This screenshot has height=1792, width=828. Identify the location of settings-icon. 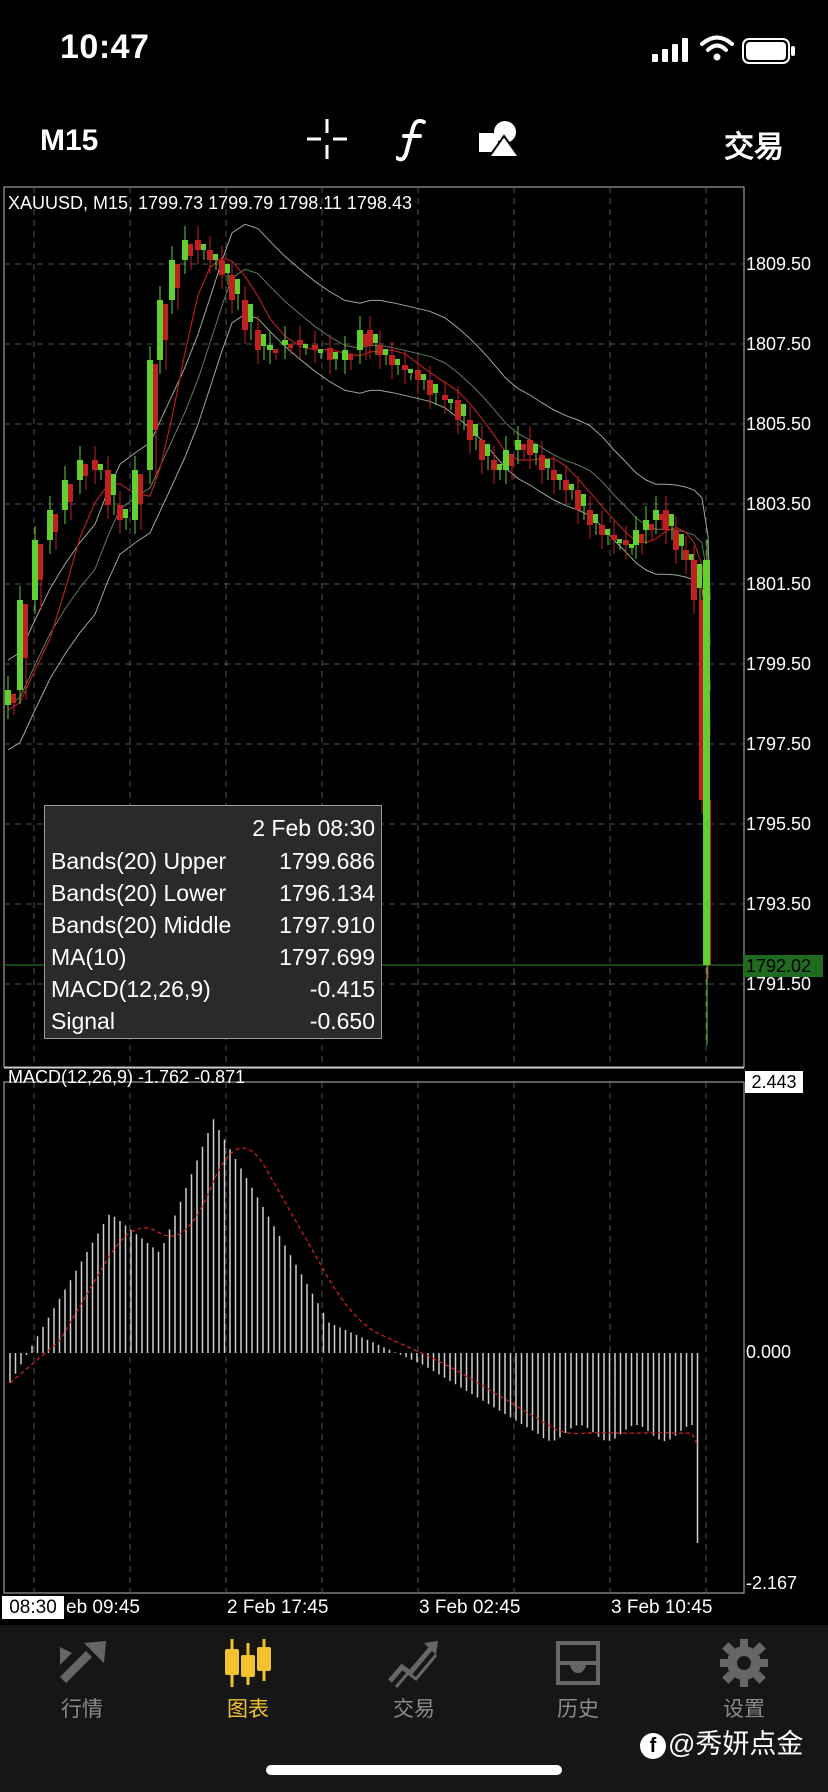
(744, 1663).